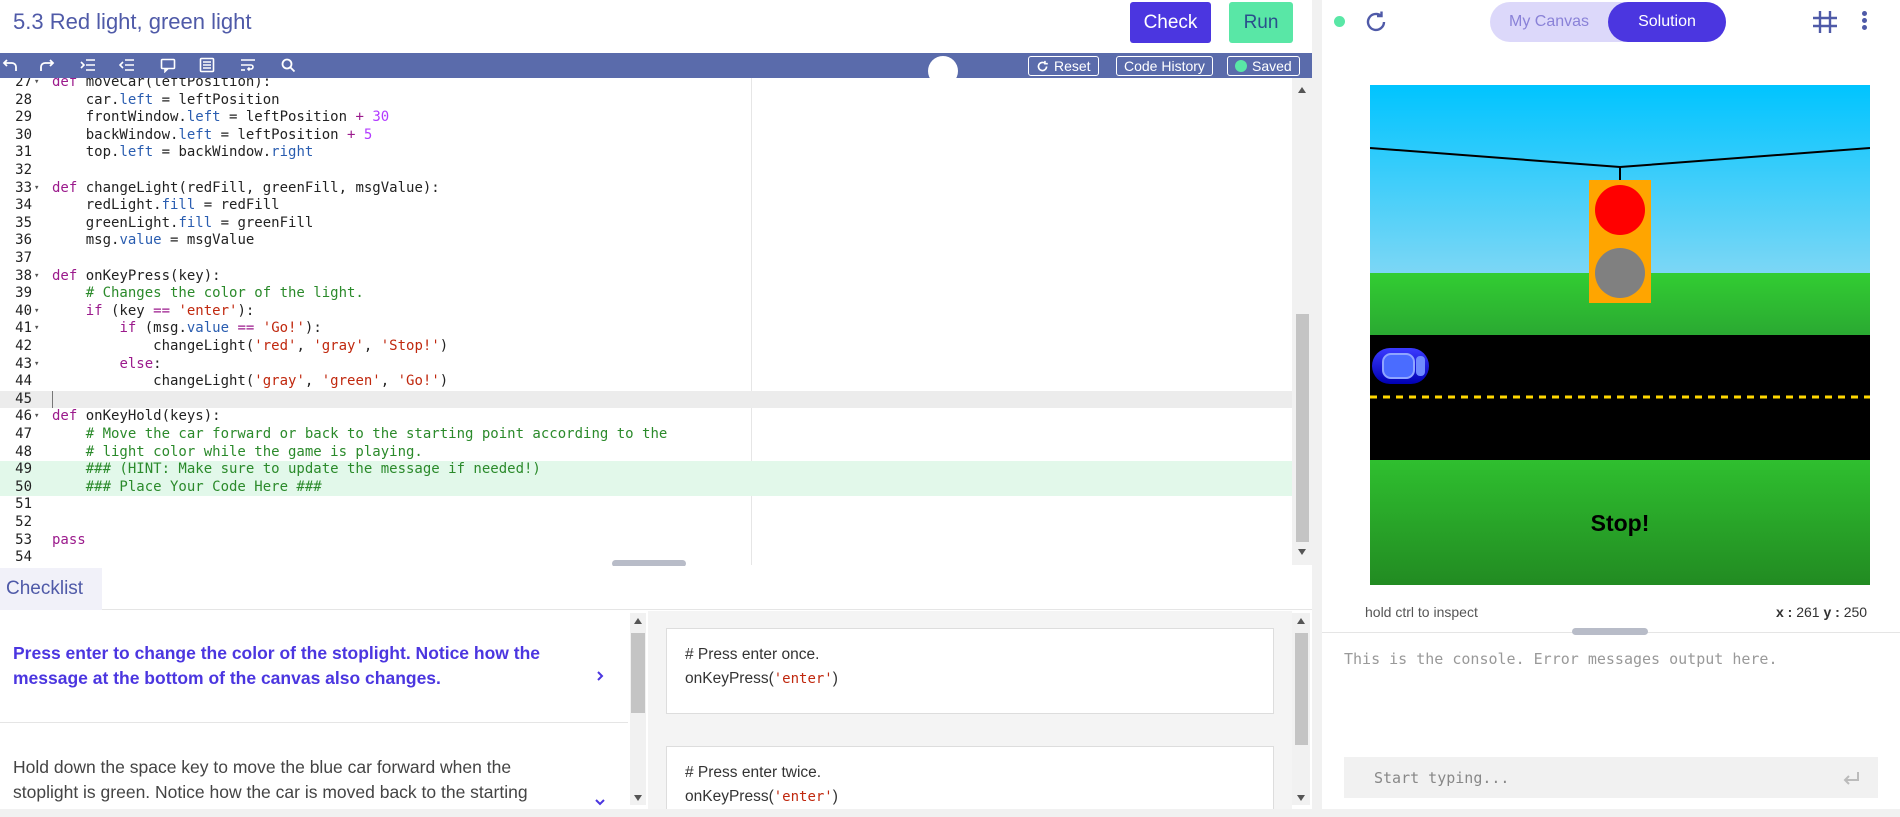 The width and height of the screenshot is (1900, 817). I want to click on code-line: 40 ▾ if (key == 'enter'):, so click(646, 312).